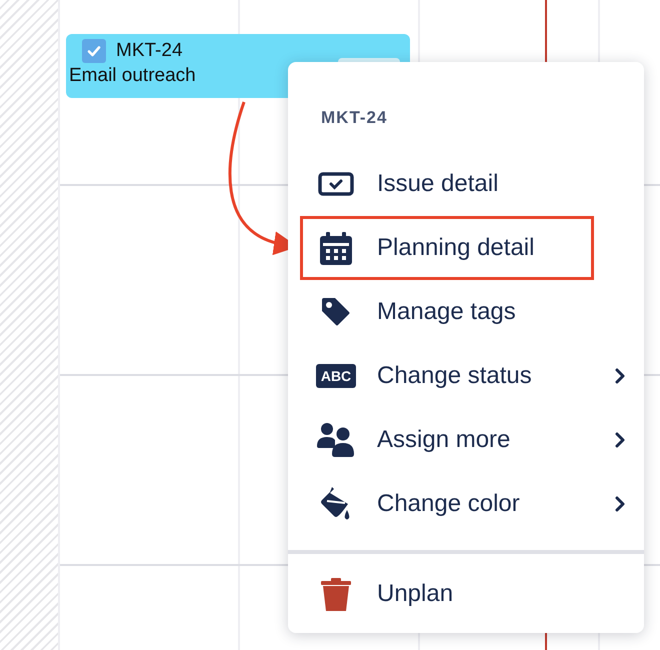 The image size is (660, 650). What do you see at coordinates (336, 594) in the screenshot?
I see `trash-icon` at bounding box center [336, 594].